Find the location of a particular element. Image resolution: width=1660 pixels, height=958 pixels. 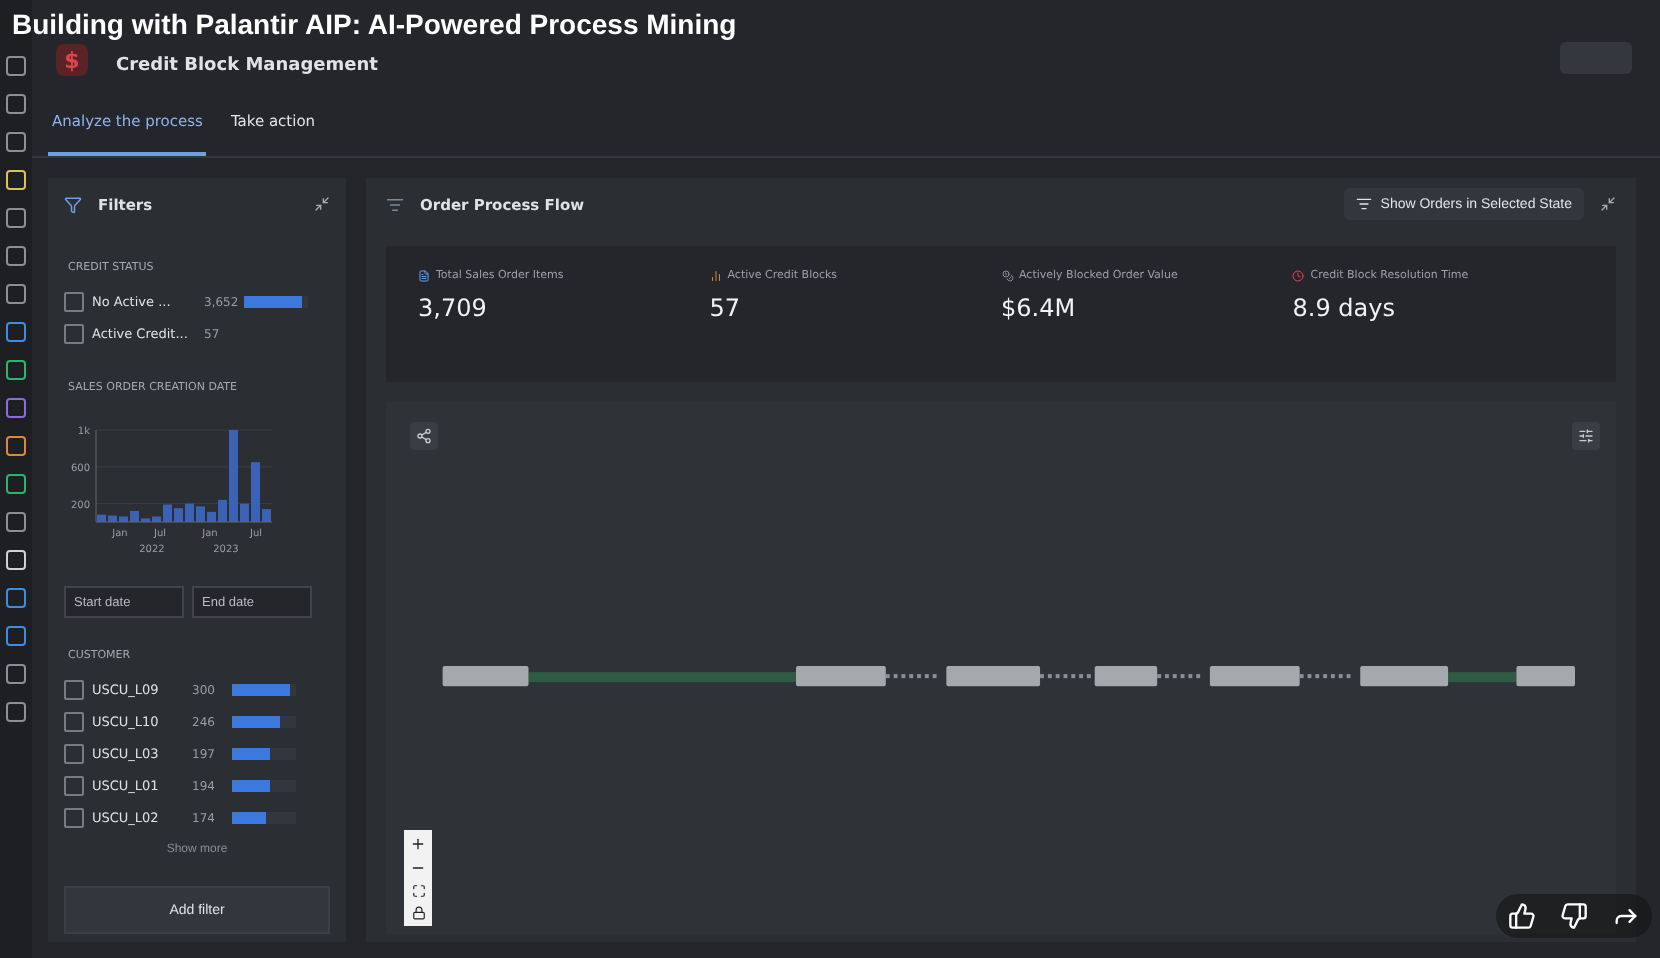

kpi-value: 57 is located at coordinates (726, 308).